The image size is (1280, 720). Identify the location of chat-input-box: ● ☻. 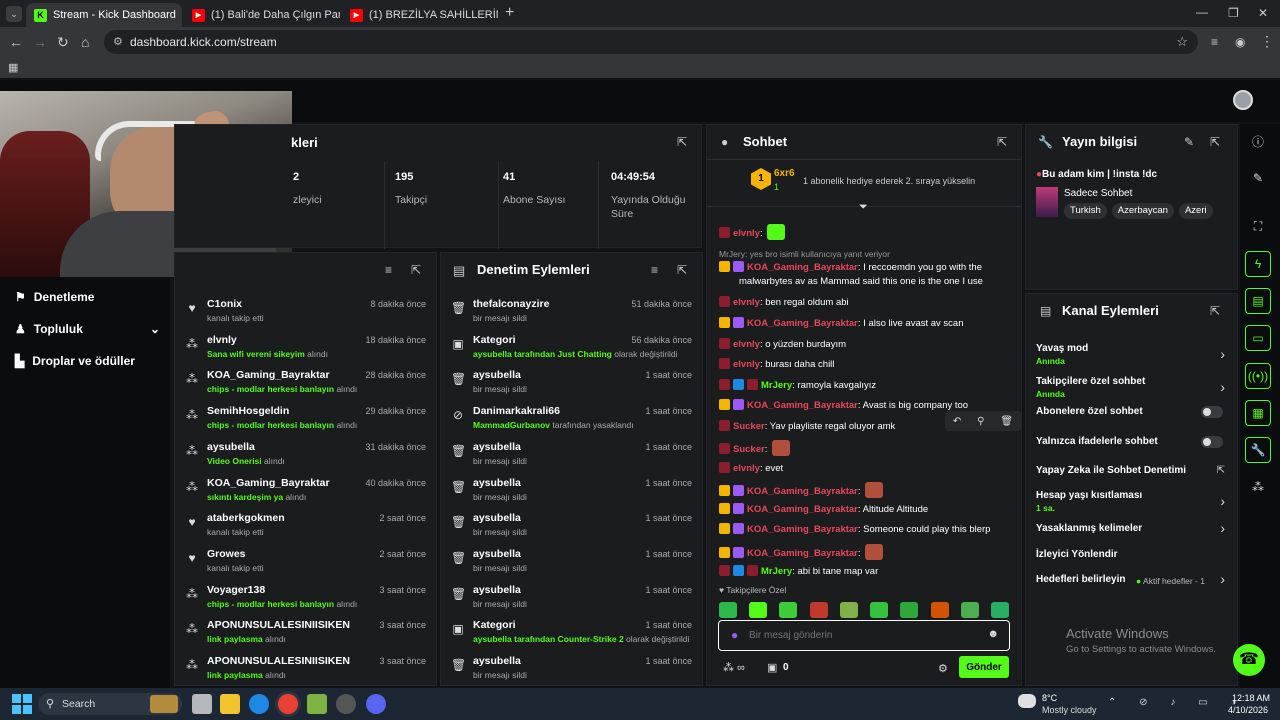
(864, 635).